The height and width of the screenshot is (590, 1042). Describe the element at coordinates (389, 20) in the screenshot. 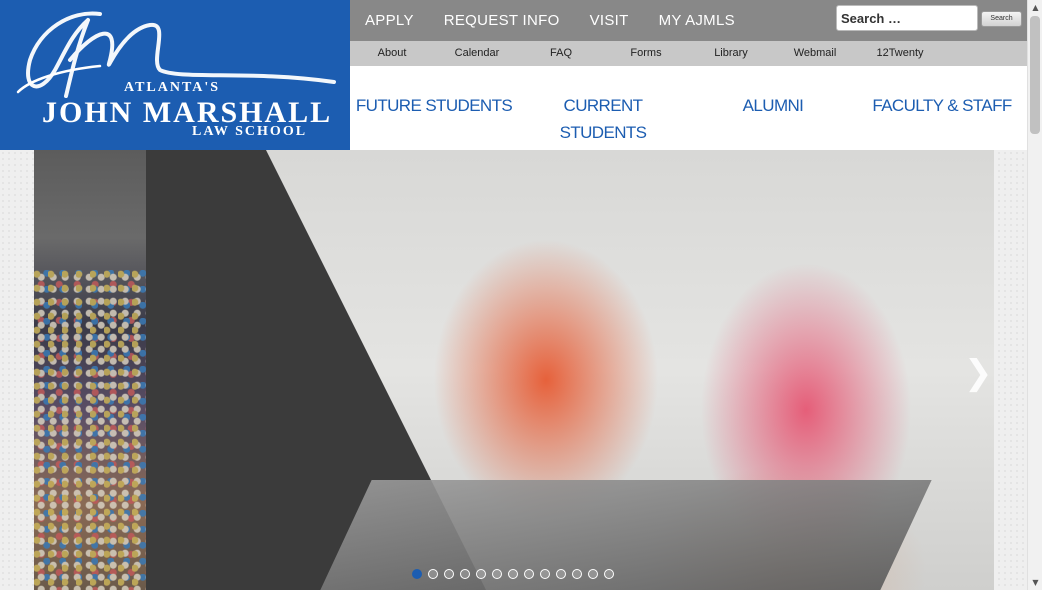

I see `nav-apply: APPLY` at that location.